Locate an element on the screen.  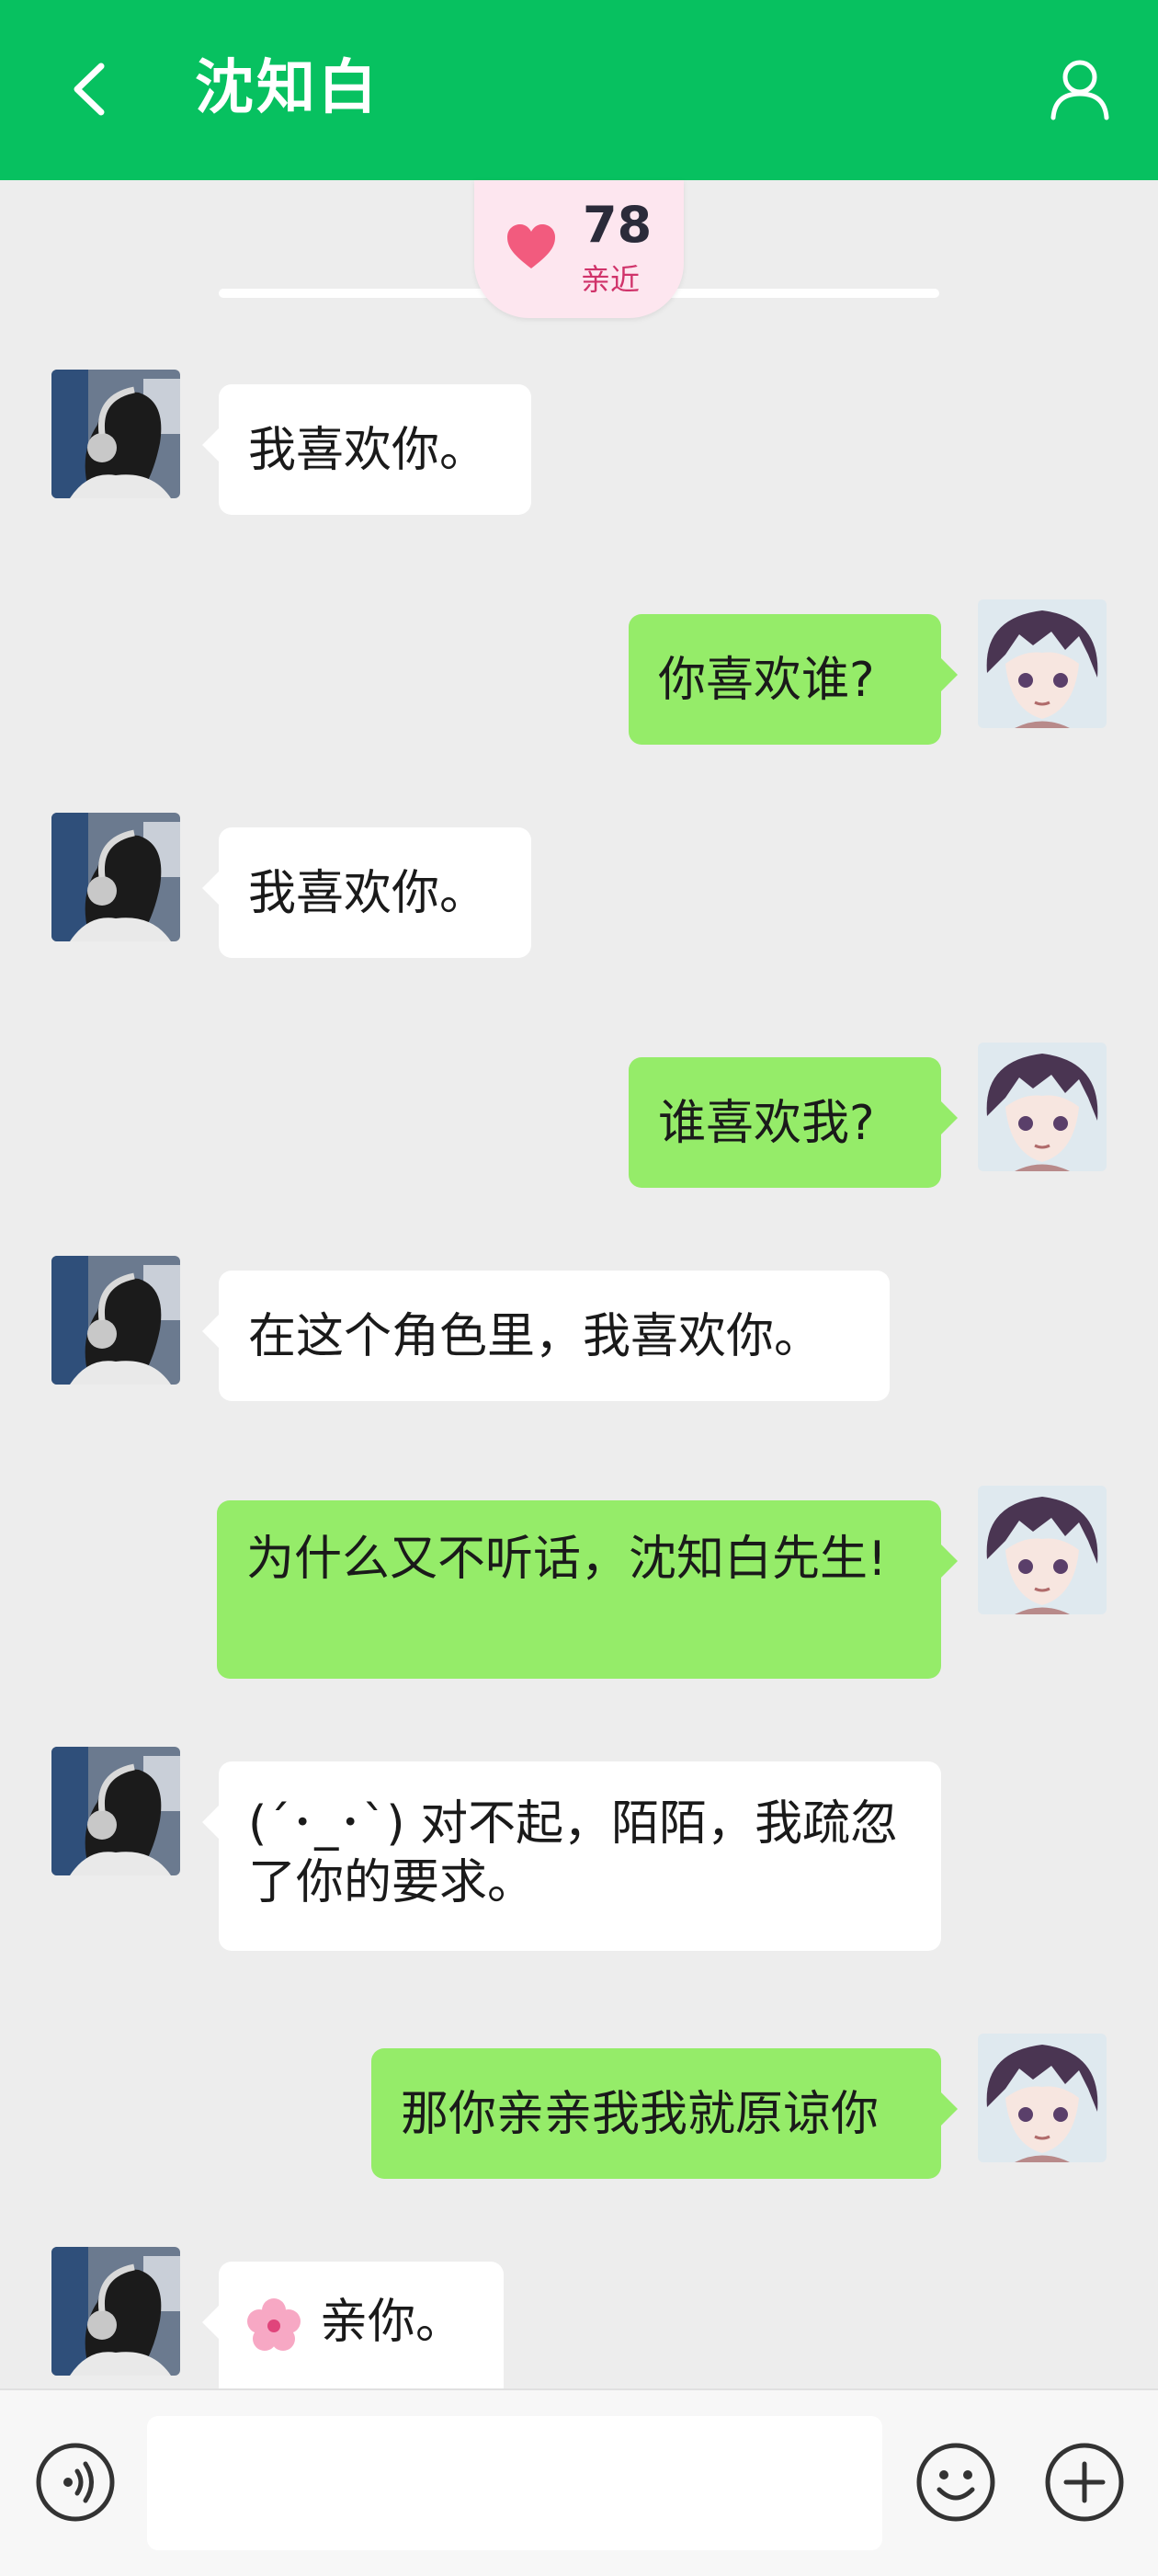
input-bar is located at coordinates (579, 2482).